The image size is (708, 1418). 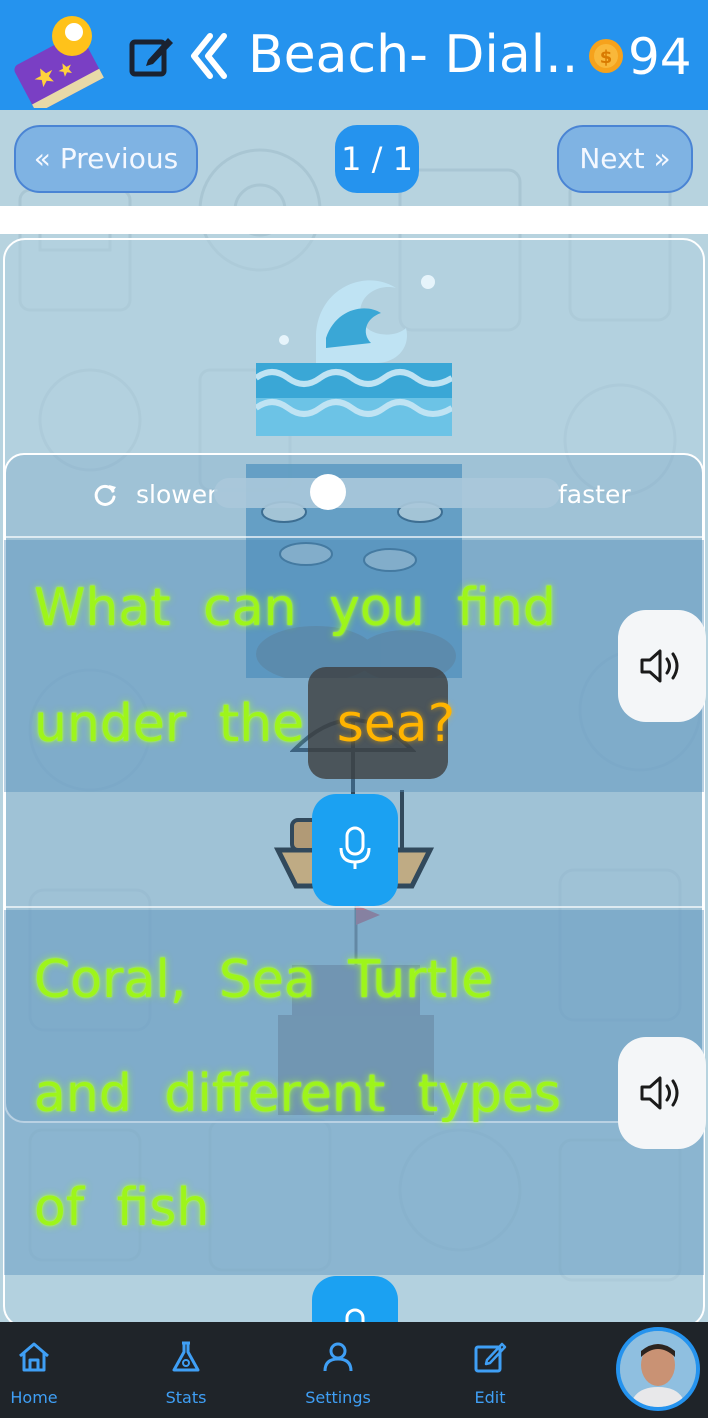 I want to click on previous-label: Previous, so click(x=119, y=158).